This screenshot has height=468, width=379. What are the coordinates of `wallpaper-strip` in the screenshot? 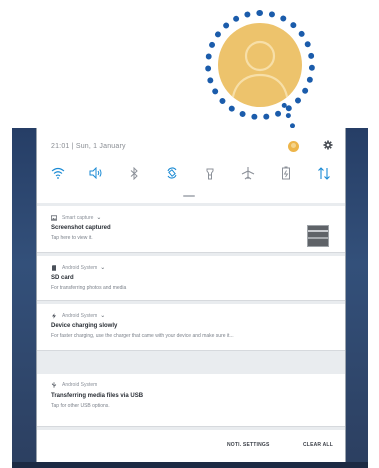 It's located at (190, 465).